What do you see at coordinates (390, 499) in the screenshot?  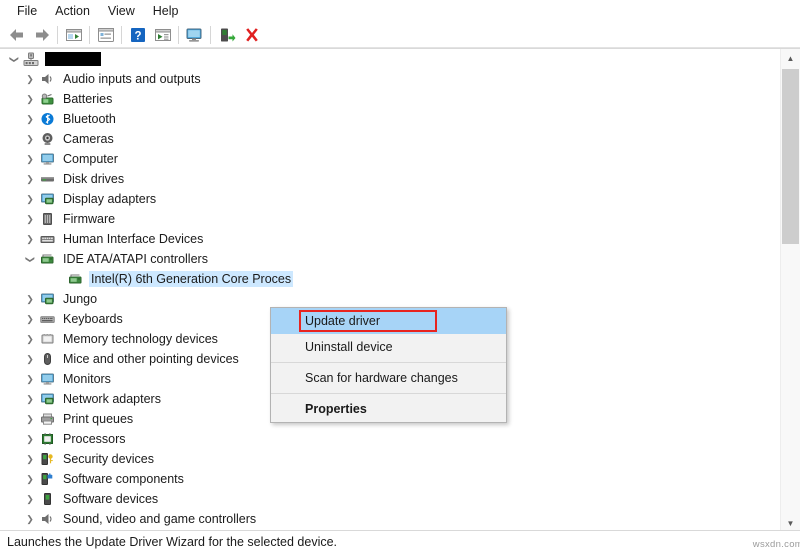 I see `tree-row-software-devices: Software devices` at bounding box center [390, 499].